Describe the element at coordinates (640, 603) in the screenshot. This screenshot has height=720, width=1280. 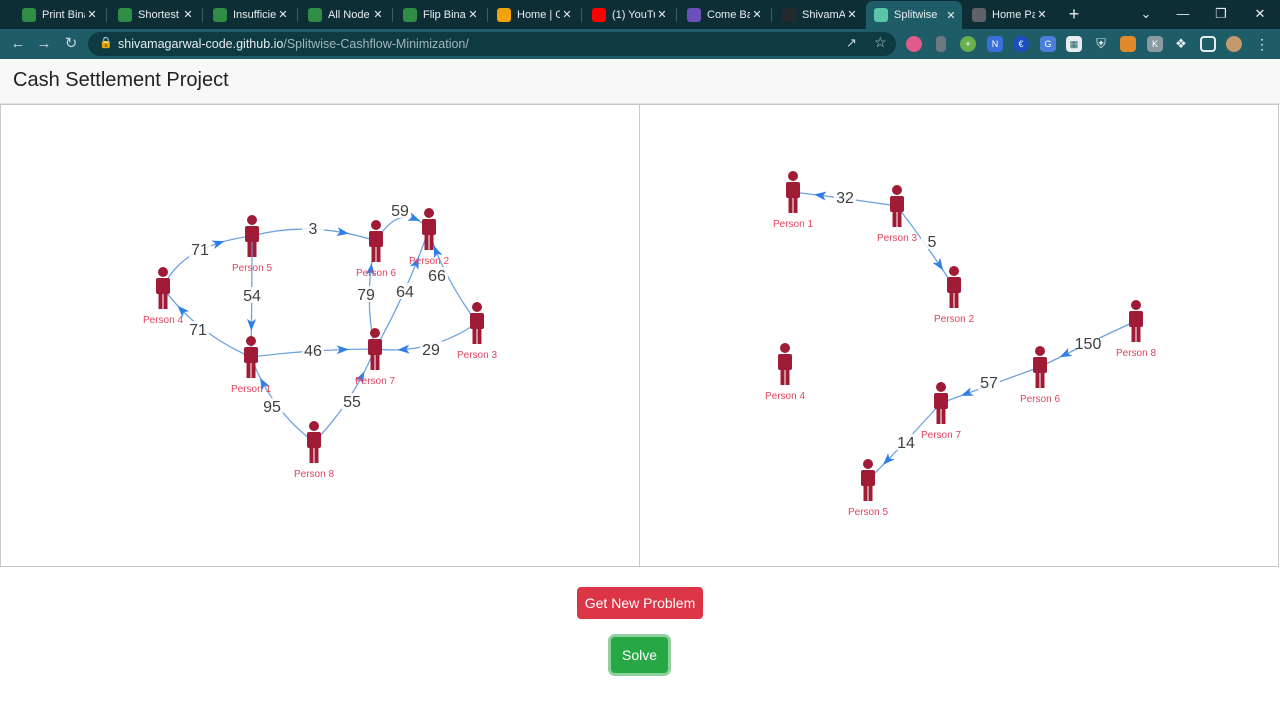
I see `get-new-problem-button: Get New Problem` at that location.